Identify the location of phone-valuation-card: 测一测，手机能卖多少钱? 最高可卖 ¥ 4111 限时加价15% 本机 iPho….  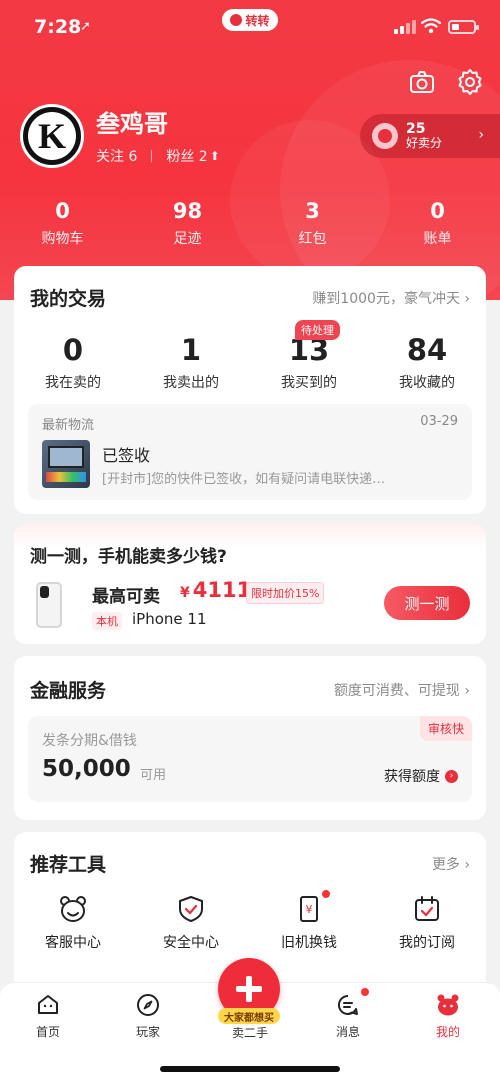
(250, 584).